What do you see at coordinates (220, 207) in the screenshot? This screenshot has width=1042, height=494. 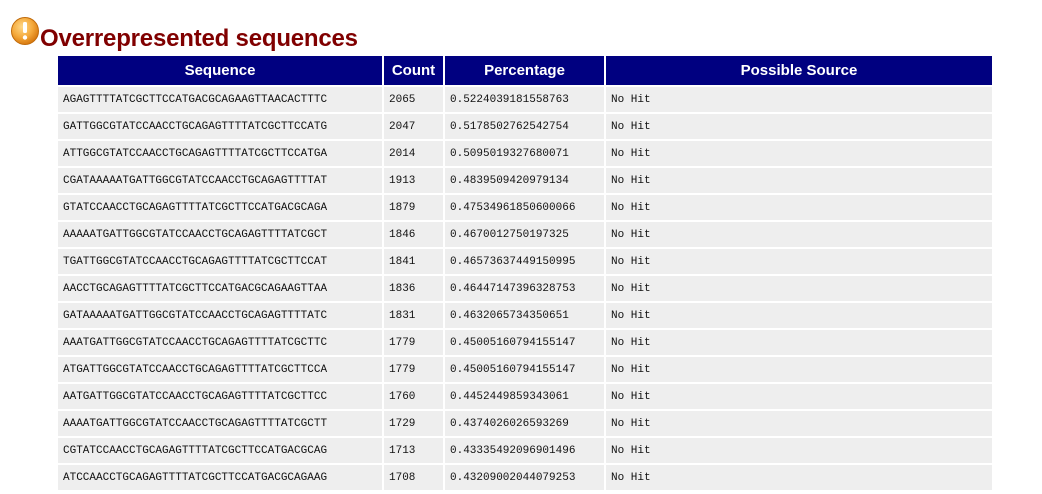 I see `sequence-cell: GTATCCAACCTGCAGAGTTTTATCGCTTCCATGACGCAGA` at bounding box center [220, 207].